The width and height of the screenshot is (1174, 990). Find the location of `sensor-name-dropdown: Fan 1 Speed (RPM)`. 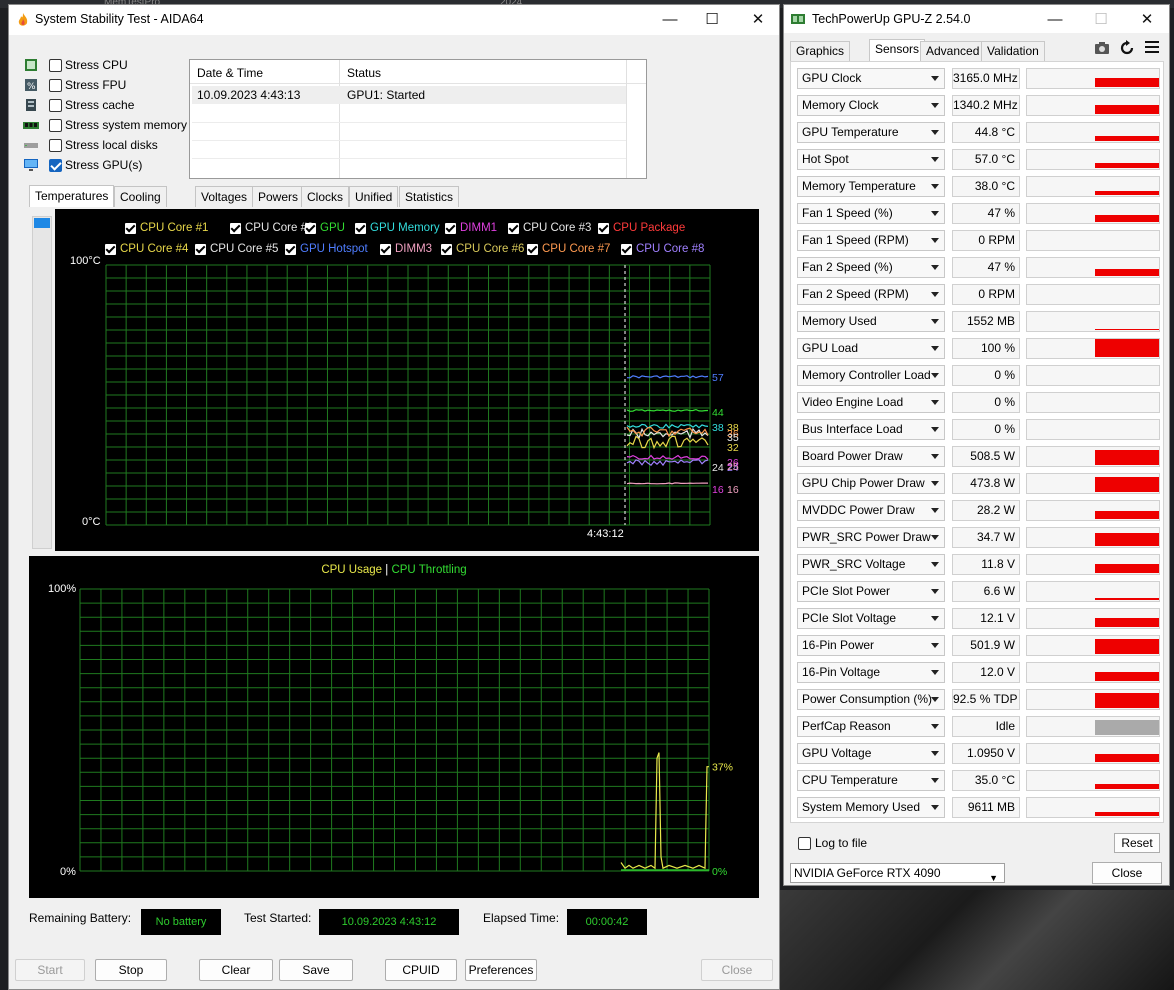

sensor-name-dropdown: Fan 1 Speed (RPM) is located at coordinates (871, 240).